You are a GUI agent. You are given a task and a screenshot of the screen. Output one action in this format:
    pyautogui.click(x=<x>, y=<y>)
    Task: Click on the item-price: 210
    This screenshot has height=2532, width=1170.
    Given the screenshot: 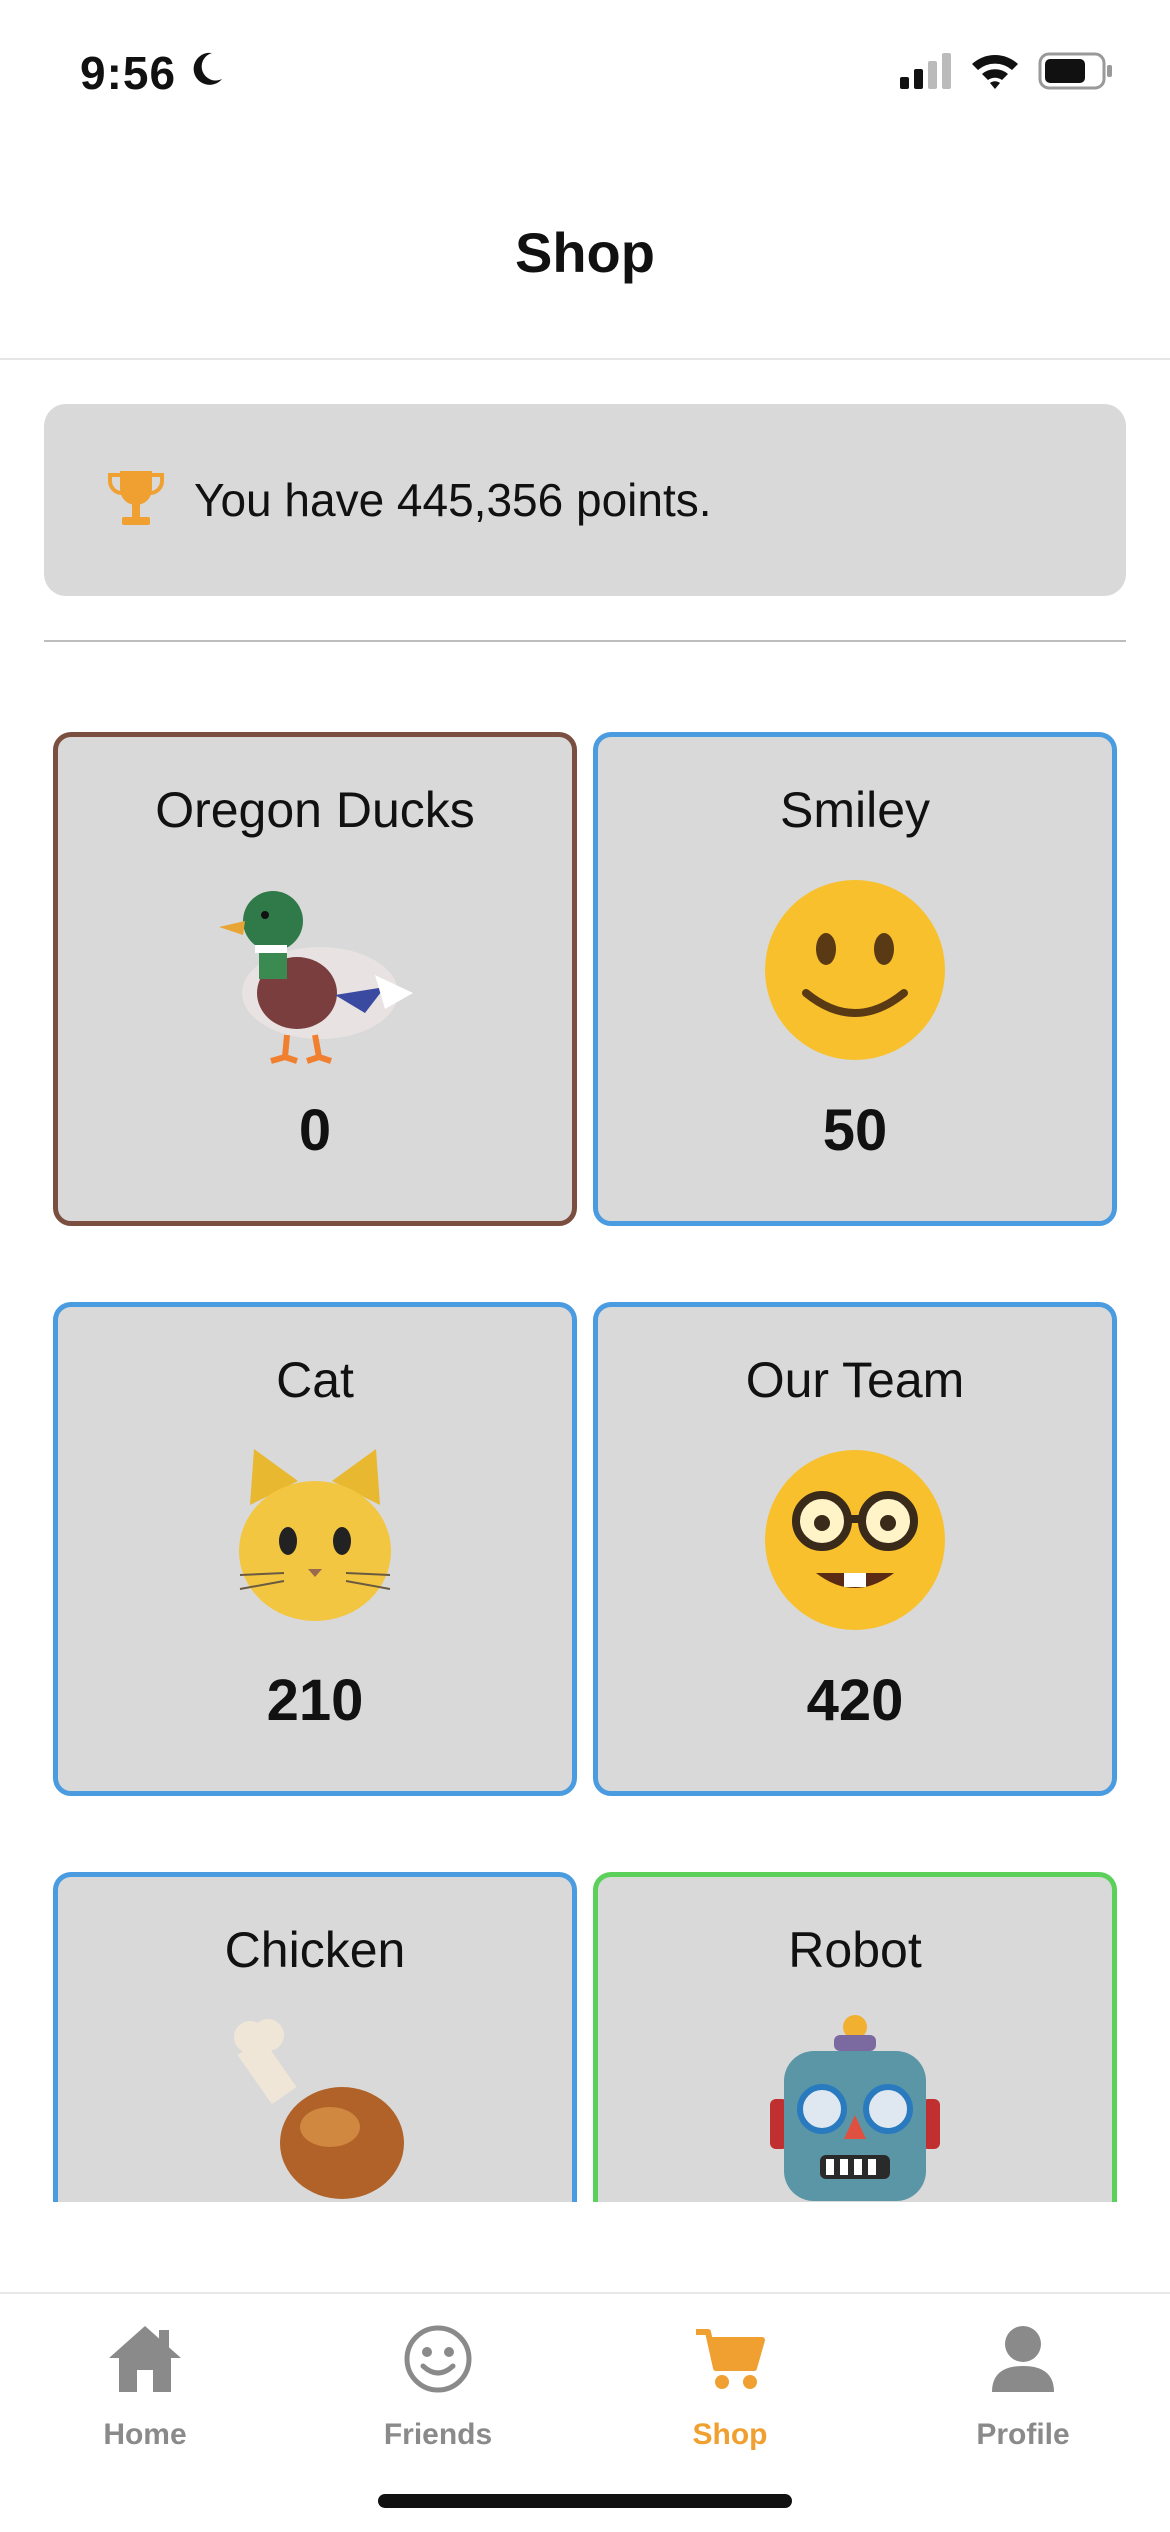 What is the action you would take?
    pyautogui.click(x=315, y=1700)
    